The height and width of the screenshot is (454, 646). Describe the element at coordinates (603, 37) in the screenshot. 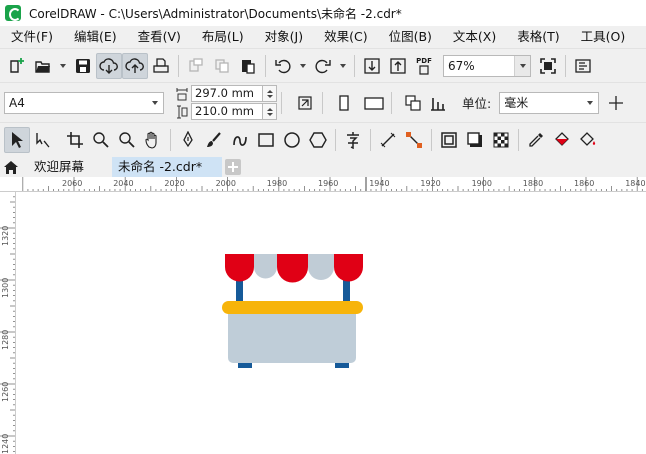

I see `menu-tools: 工具(O)` at that location.